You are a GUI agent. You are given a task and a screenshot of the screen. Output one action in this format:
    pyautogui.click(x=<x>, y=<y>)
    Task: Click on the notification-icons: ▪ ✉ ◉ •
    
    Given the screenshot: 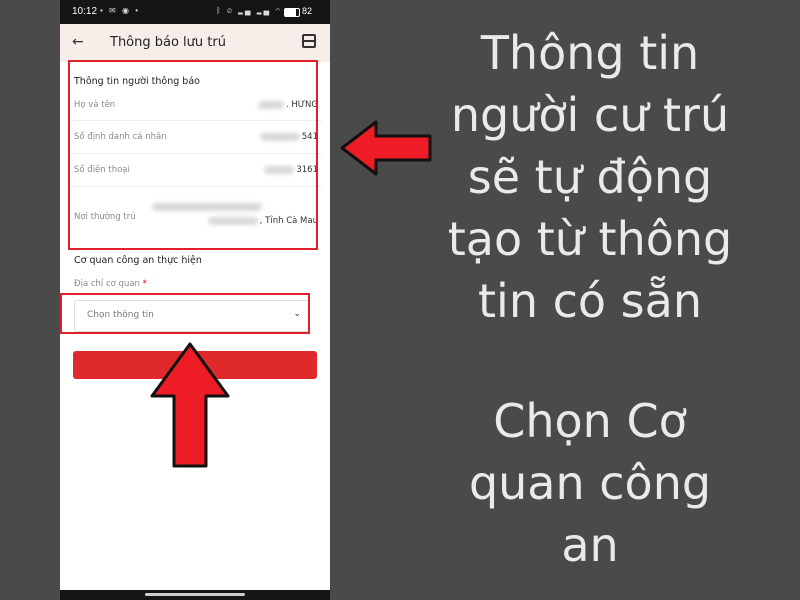 What is the action you would take?
    pyautogui.click(x=120, y=10)
    